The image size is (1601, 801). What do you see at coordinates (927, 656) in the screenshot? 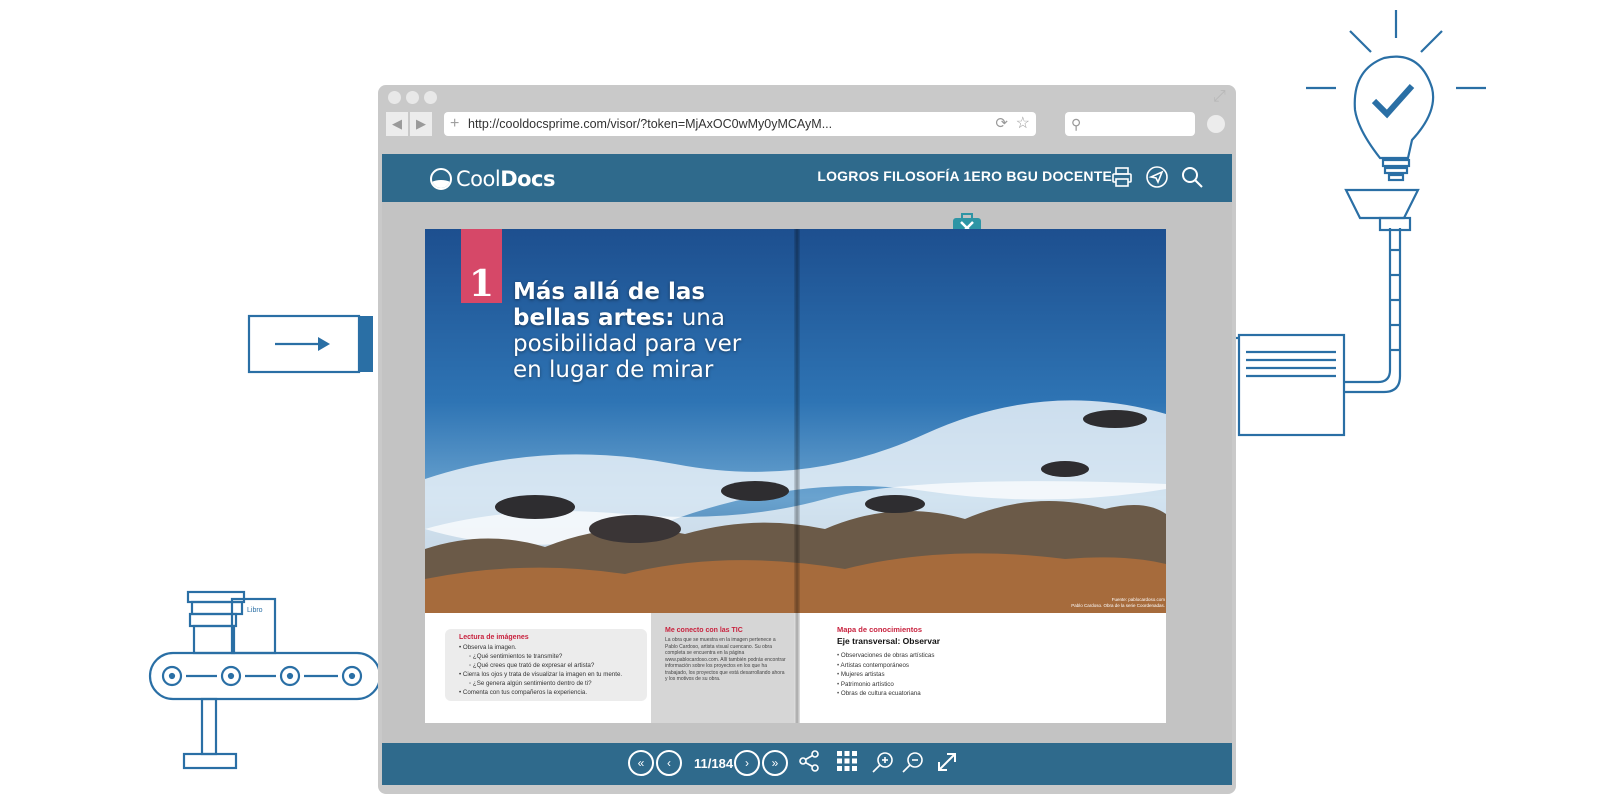
I see `mapa-item: Observaciones de obras artísticas` at bounding box center [927, 656].